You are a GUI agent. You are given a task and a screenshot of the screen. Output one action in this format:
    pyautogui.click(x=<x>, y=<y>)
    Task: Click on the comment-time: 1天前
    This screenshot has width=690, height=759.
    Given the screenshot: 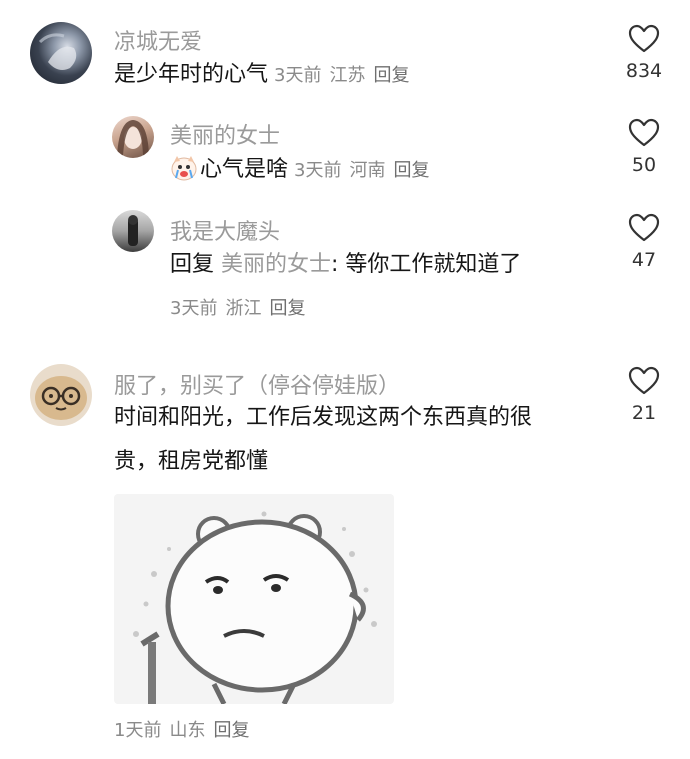 What is the action you would take?
    pyautogui.click(x=138, y=730)
    